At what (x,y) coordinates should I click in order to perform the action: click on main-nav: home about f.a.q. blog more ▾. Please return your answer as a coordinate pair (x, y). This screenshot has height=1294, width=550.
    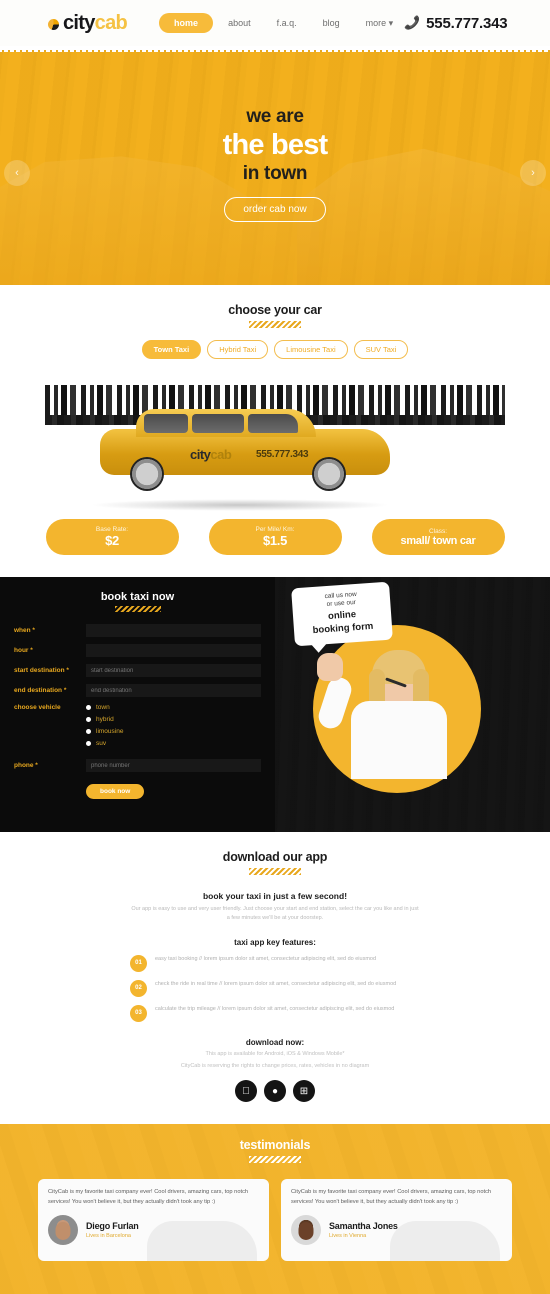
    Looking at the image, I should click on (281, 23).